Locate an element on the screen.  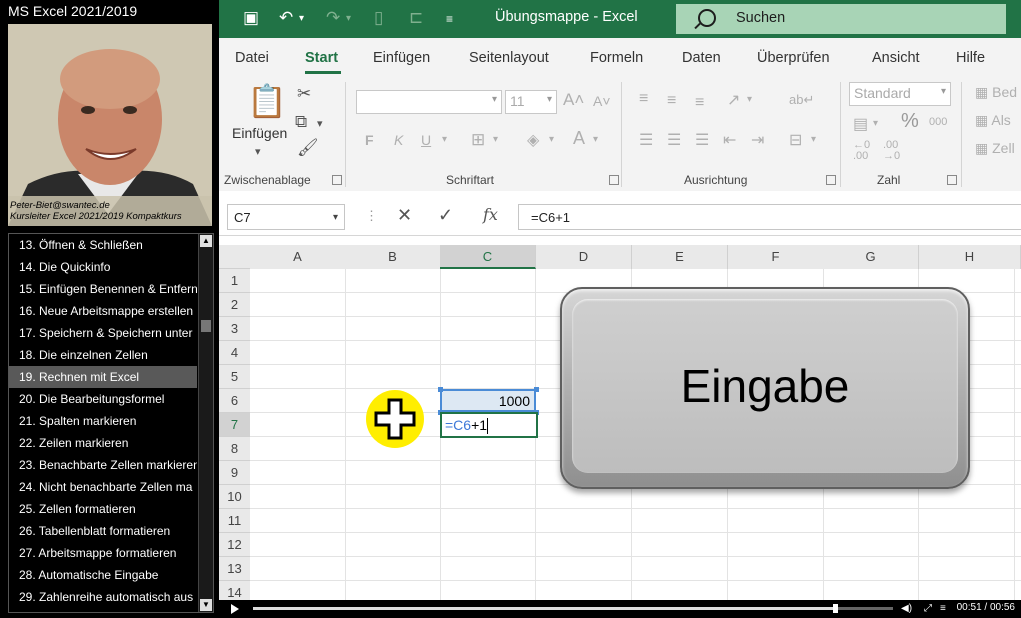
lesson-item: 22. Zeilen markieren is located at coordinates (103, 443).